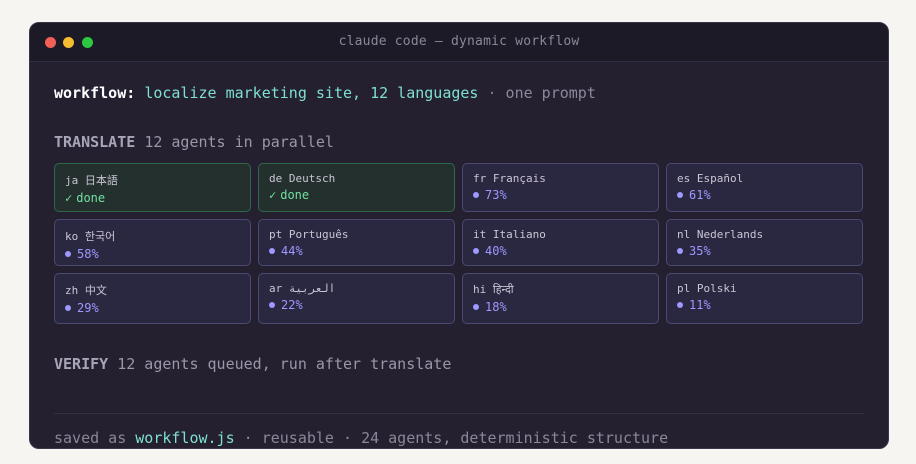 The height and width of the screenshot is (464, 916). Describe the element at coordinates (311, 93) in the screenshot. I see `workflow-task: localize marketing site, 12 languages` at that location.